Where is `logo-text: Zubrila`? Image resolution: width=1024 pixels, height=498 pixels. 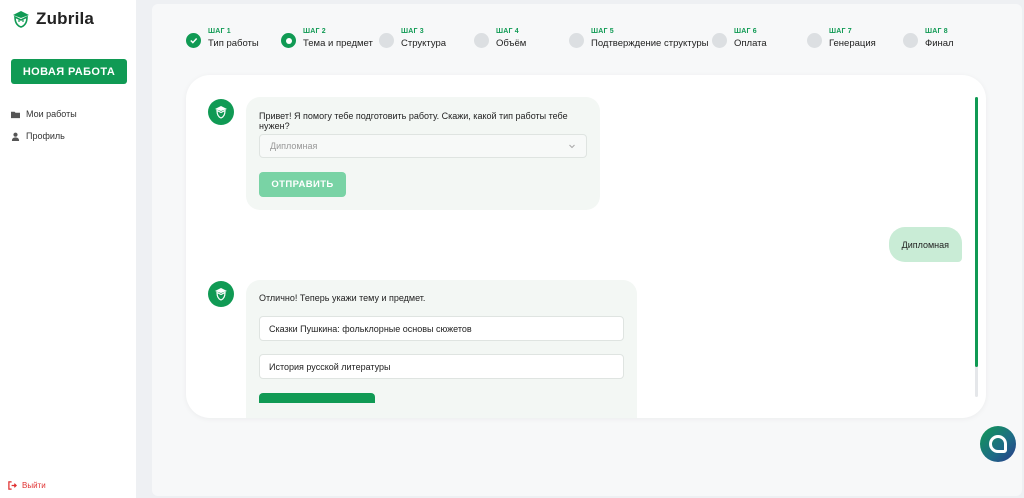
logo-text: Zubrila is located at coordinates (65, 18).